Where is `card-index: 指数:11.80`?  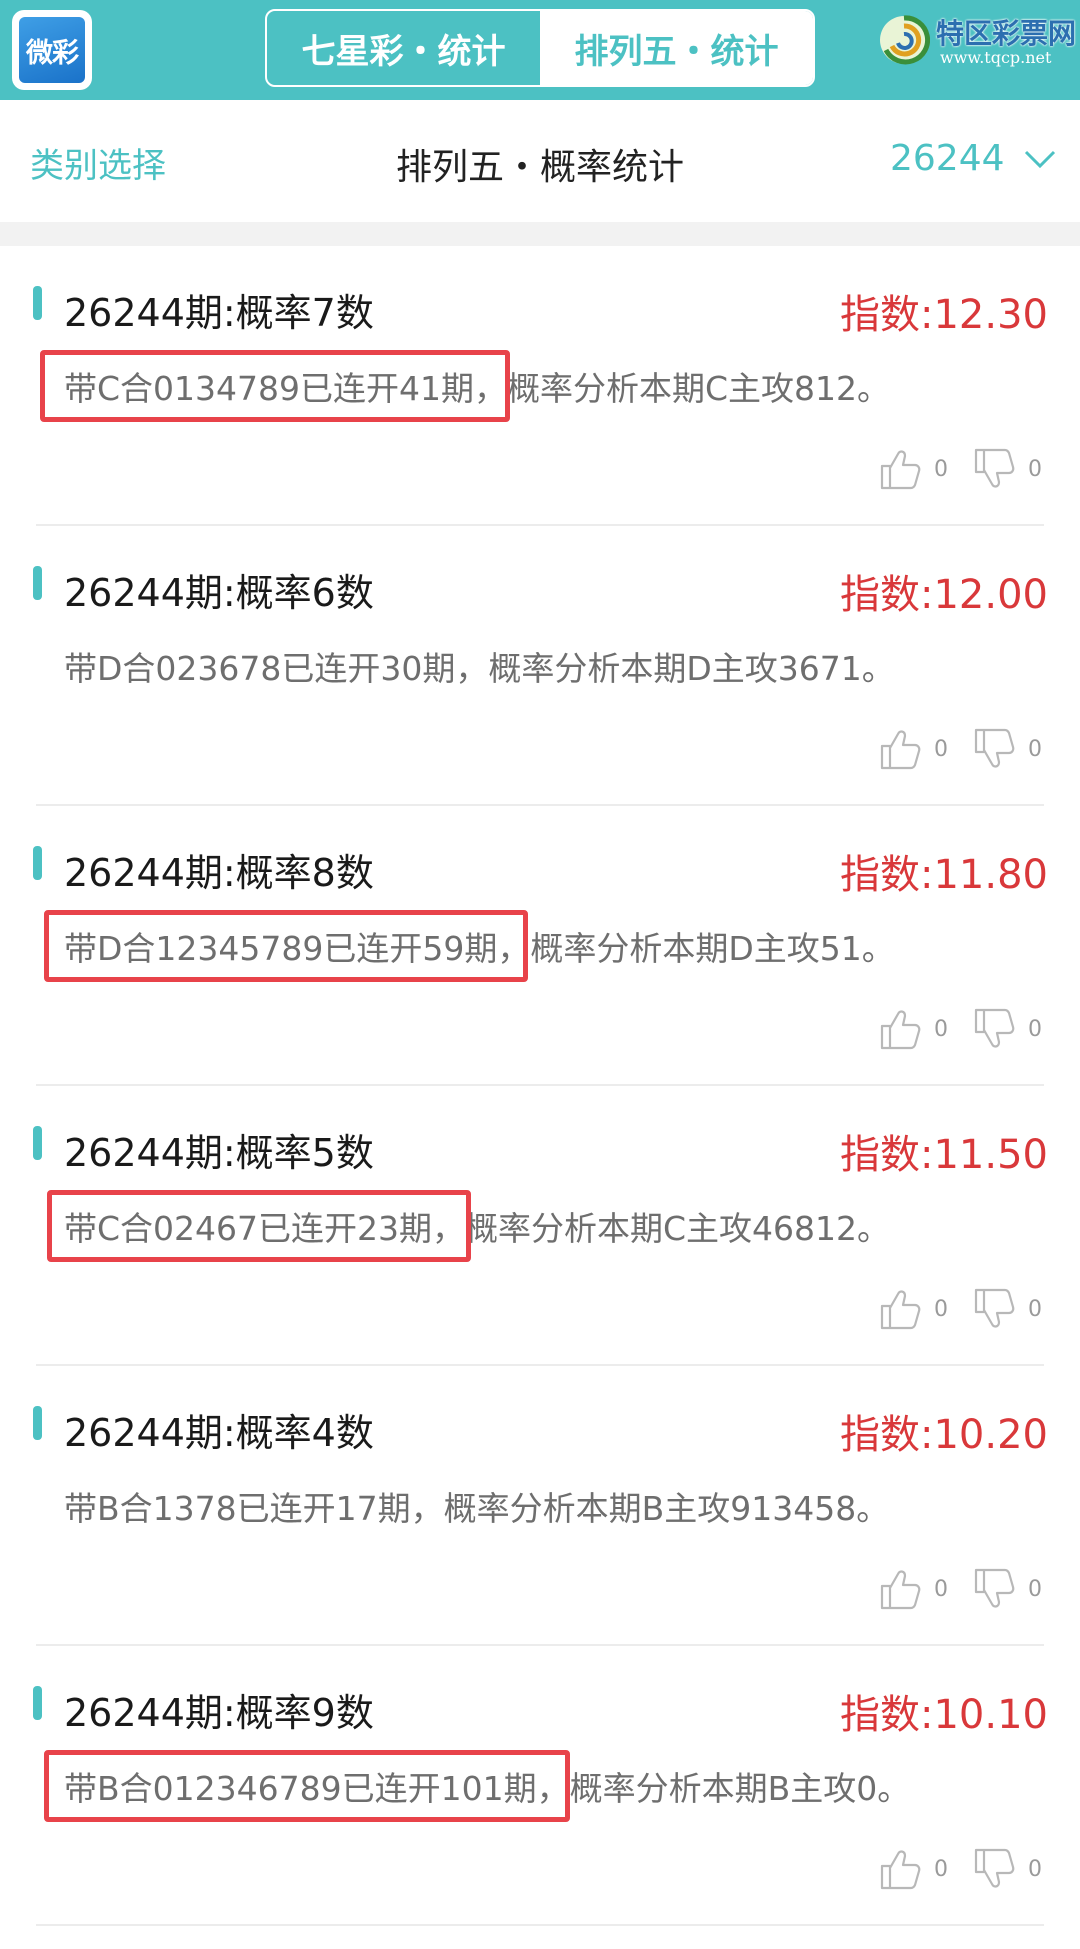 card-index: 指数:11.80 is located at coordinates (944, 875).